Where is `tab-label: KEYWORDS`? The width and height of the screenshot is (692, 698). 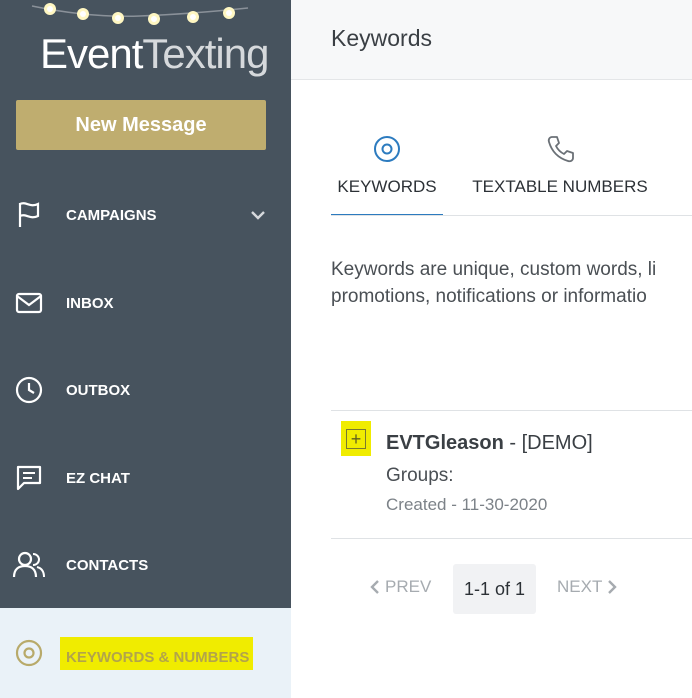
tab-label: KEYWORDS is located at coordinates (387, 186).